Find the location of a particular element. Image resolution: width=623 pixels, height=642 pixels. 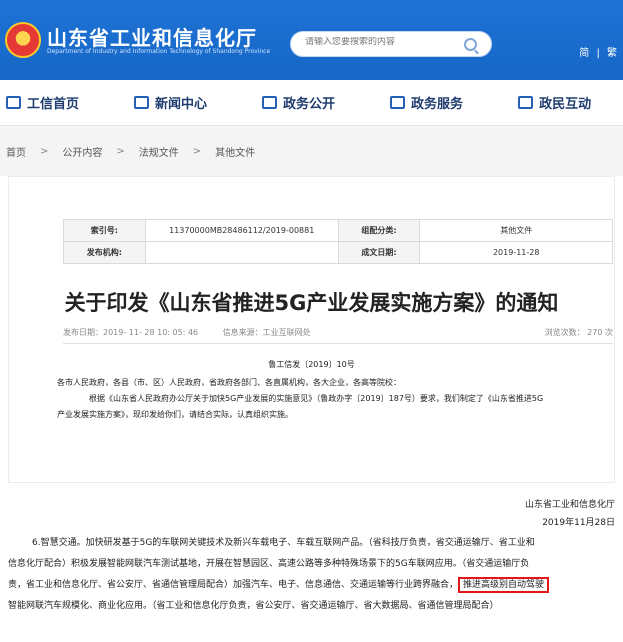

nav-item-gov-service: 政务服务 is located at coordinates (426, 103).